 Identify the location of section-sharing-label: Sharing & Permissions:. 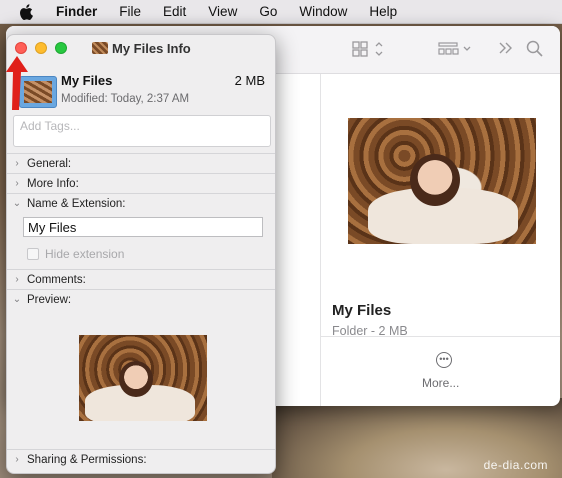
(87, 459).